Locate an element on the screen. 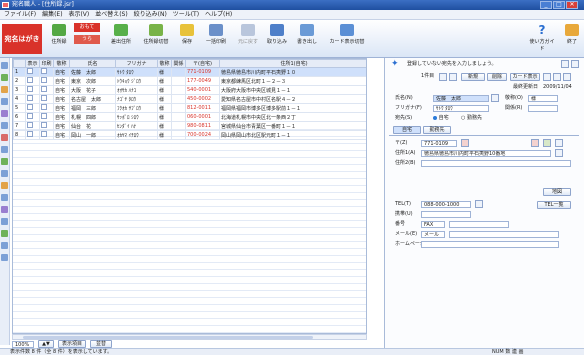 The height and width of the screenshot is (356, 584). batch-print-button: 一括印刷 is located at coordinates (216, 34).